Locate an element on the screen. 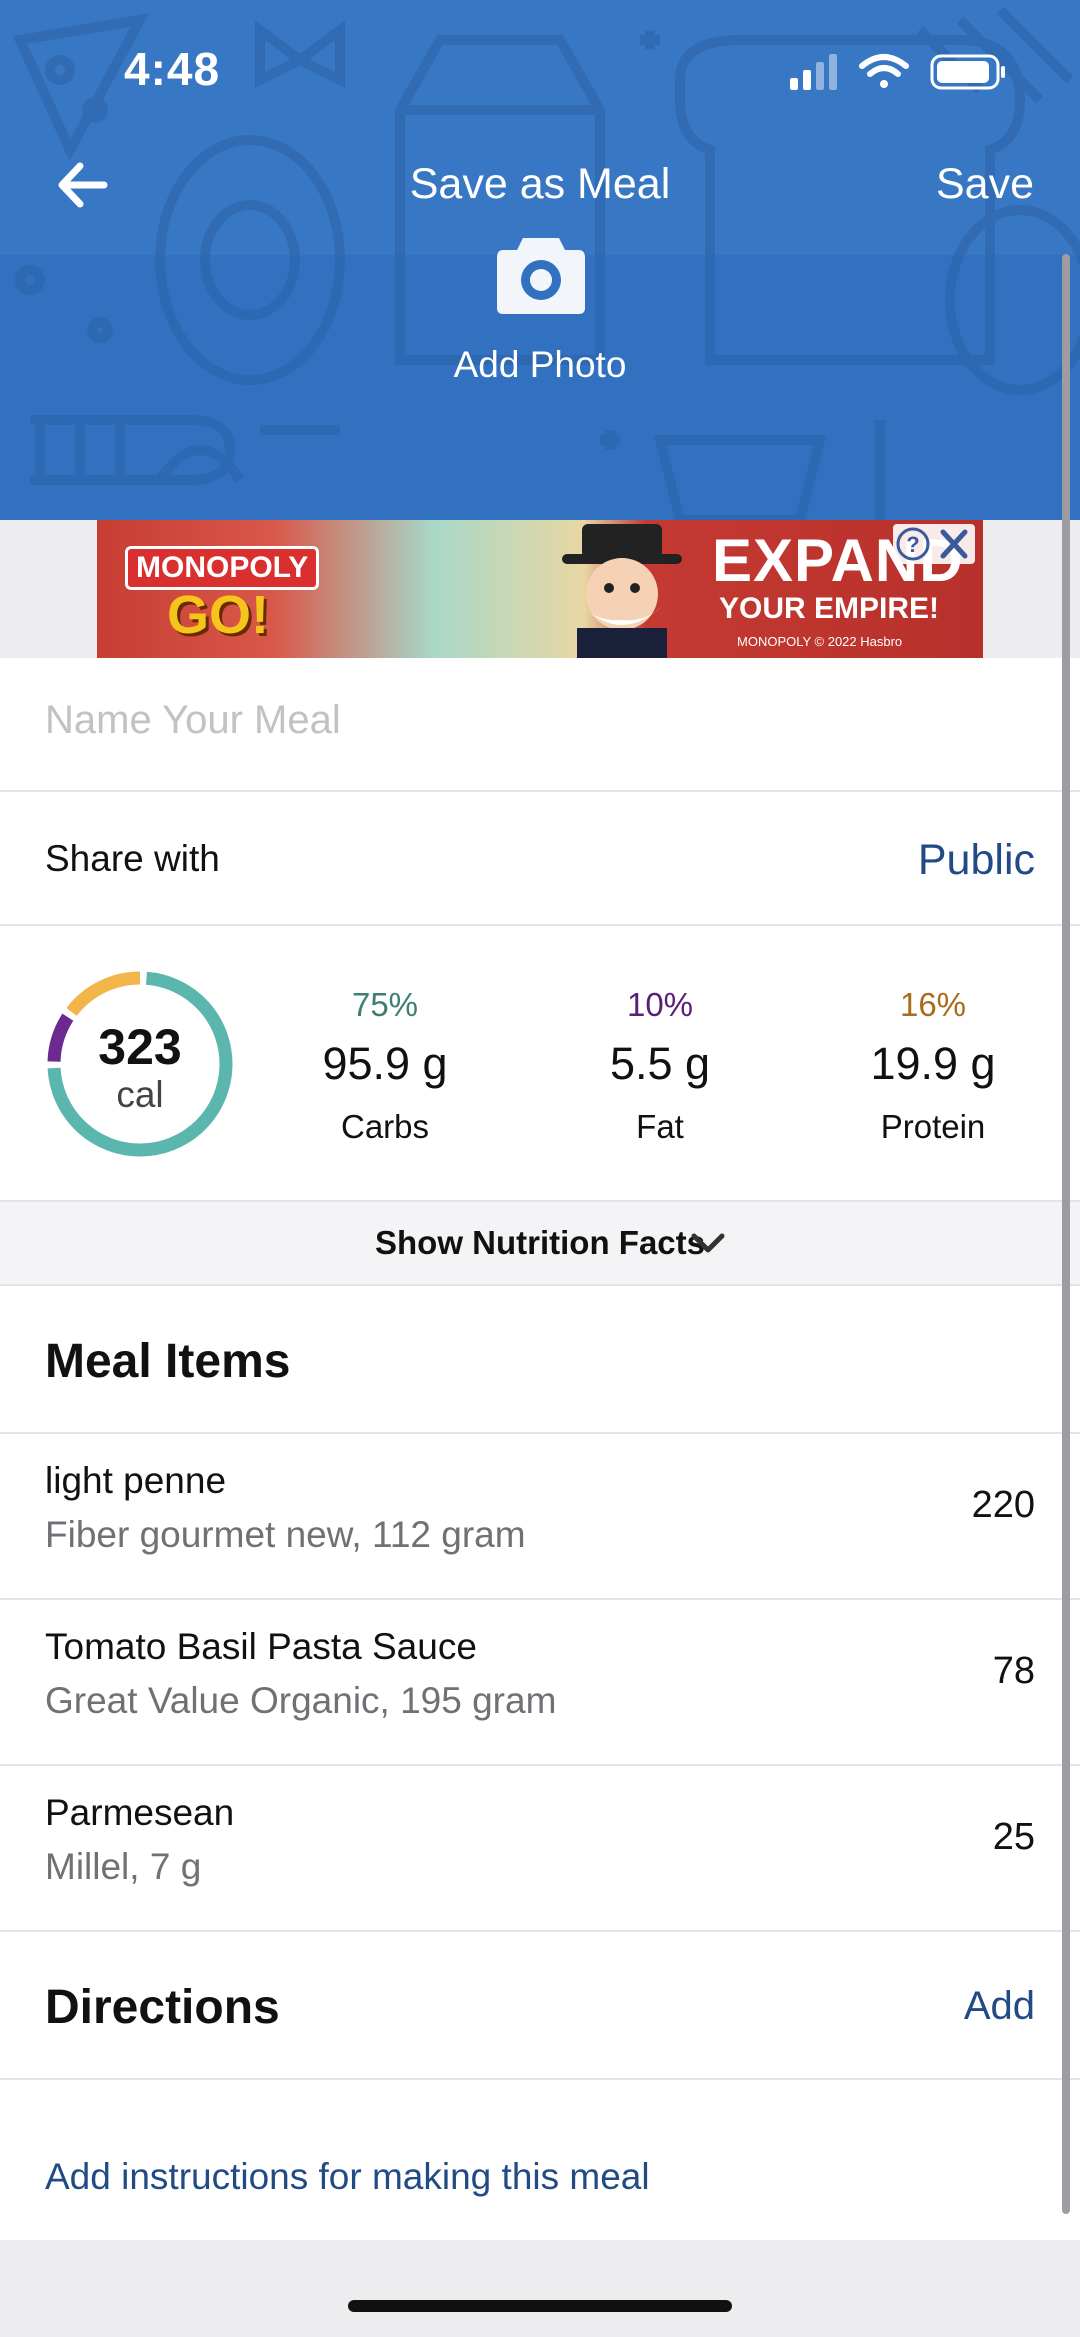 This screenshot has width=1080, height=2337. carbs-percent: 75% is located at coordinates (385, 1004).